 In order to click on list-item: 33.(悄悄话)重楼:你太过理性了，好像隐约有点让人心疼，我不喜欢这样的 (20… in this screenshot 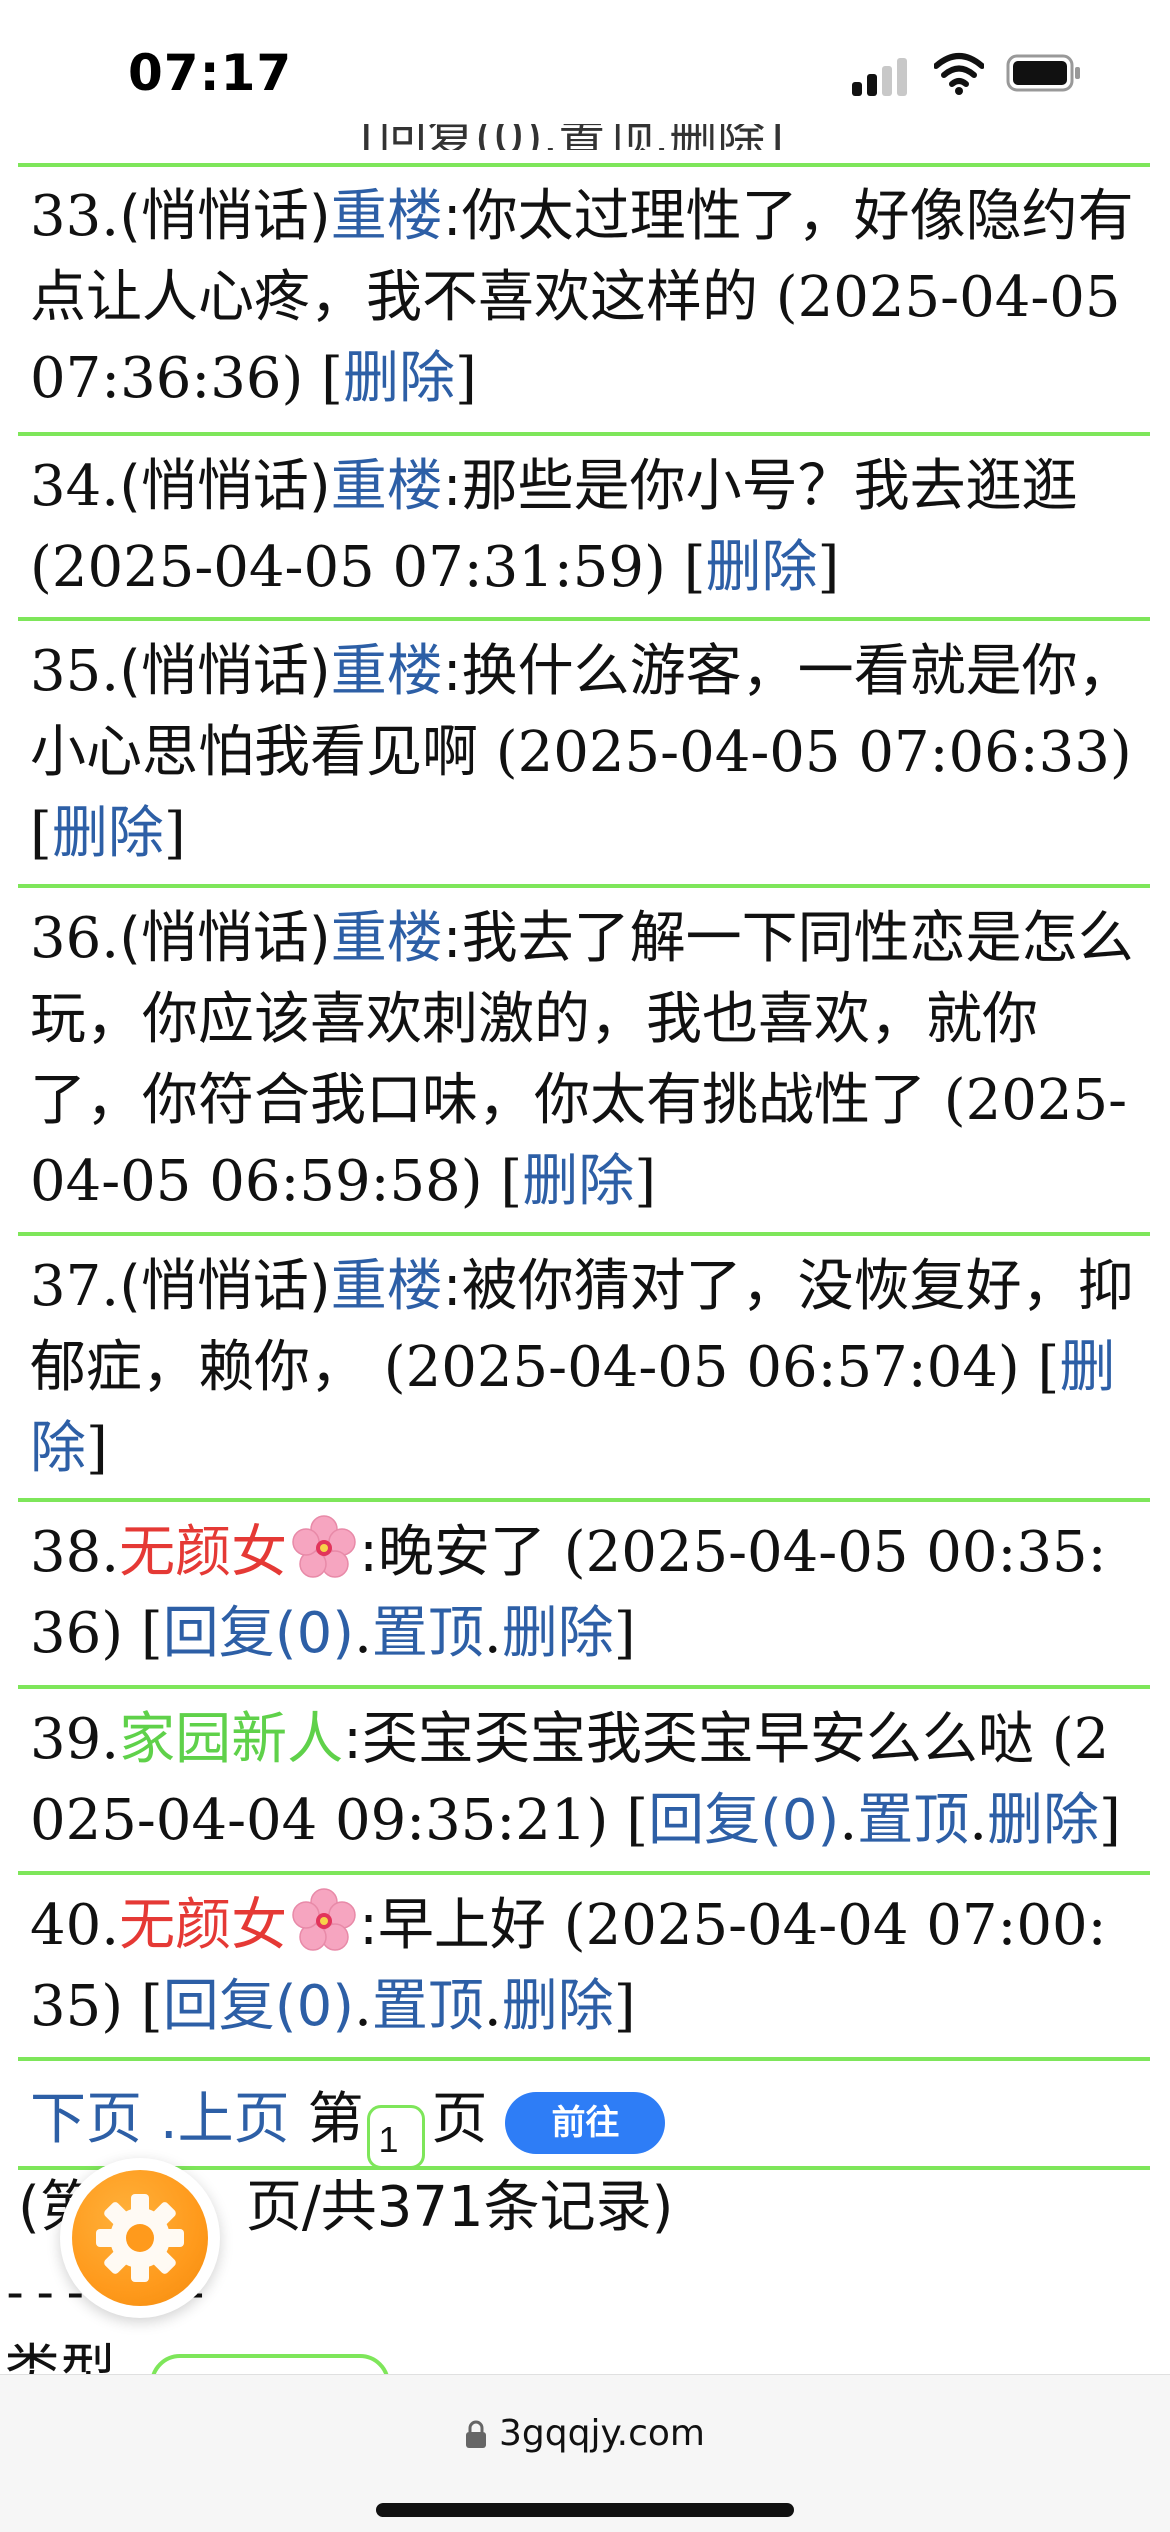, I will do `click(582, 297)`.